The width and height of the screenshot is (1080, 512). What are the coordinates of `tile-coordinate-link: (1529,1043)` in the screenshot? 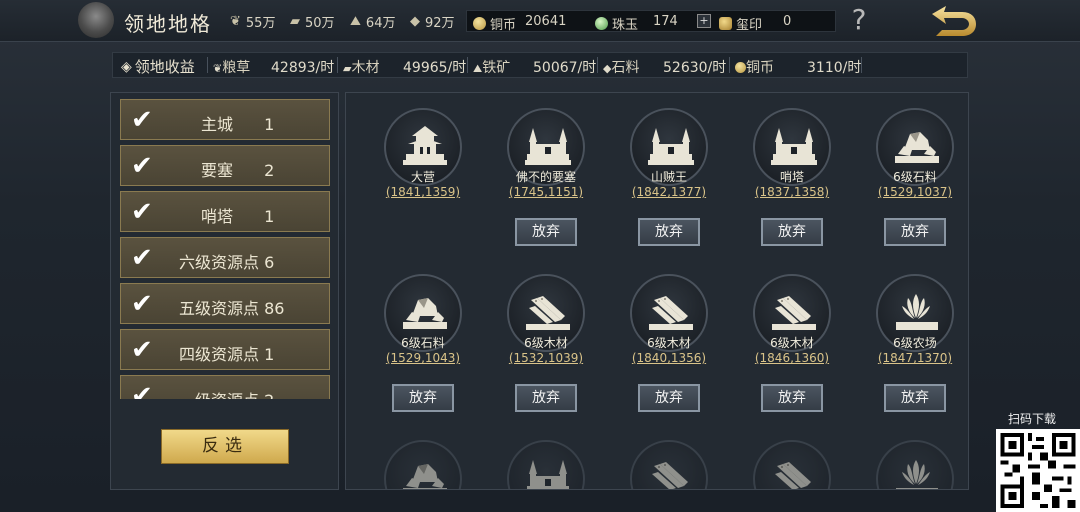 It's located at (423, 358).